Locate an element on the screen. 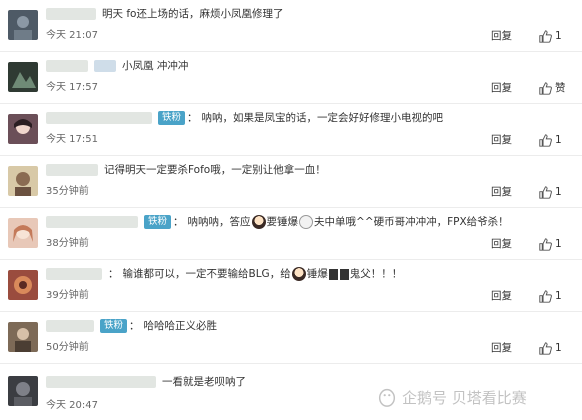  comment-text-part3: 鬼父！！！ is located at coordinates (376, 274).